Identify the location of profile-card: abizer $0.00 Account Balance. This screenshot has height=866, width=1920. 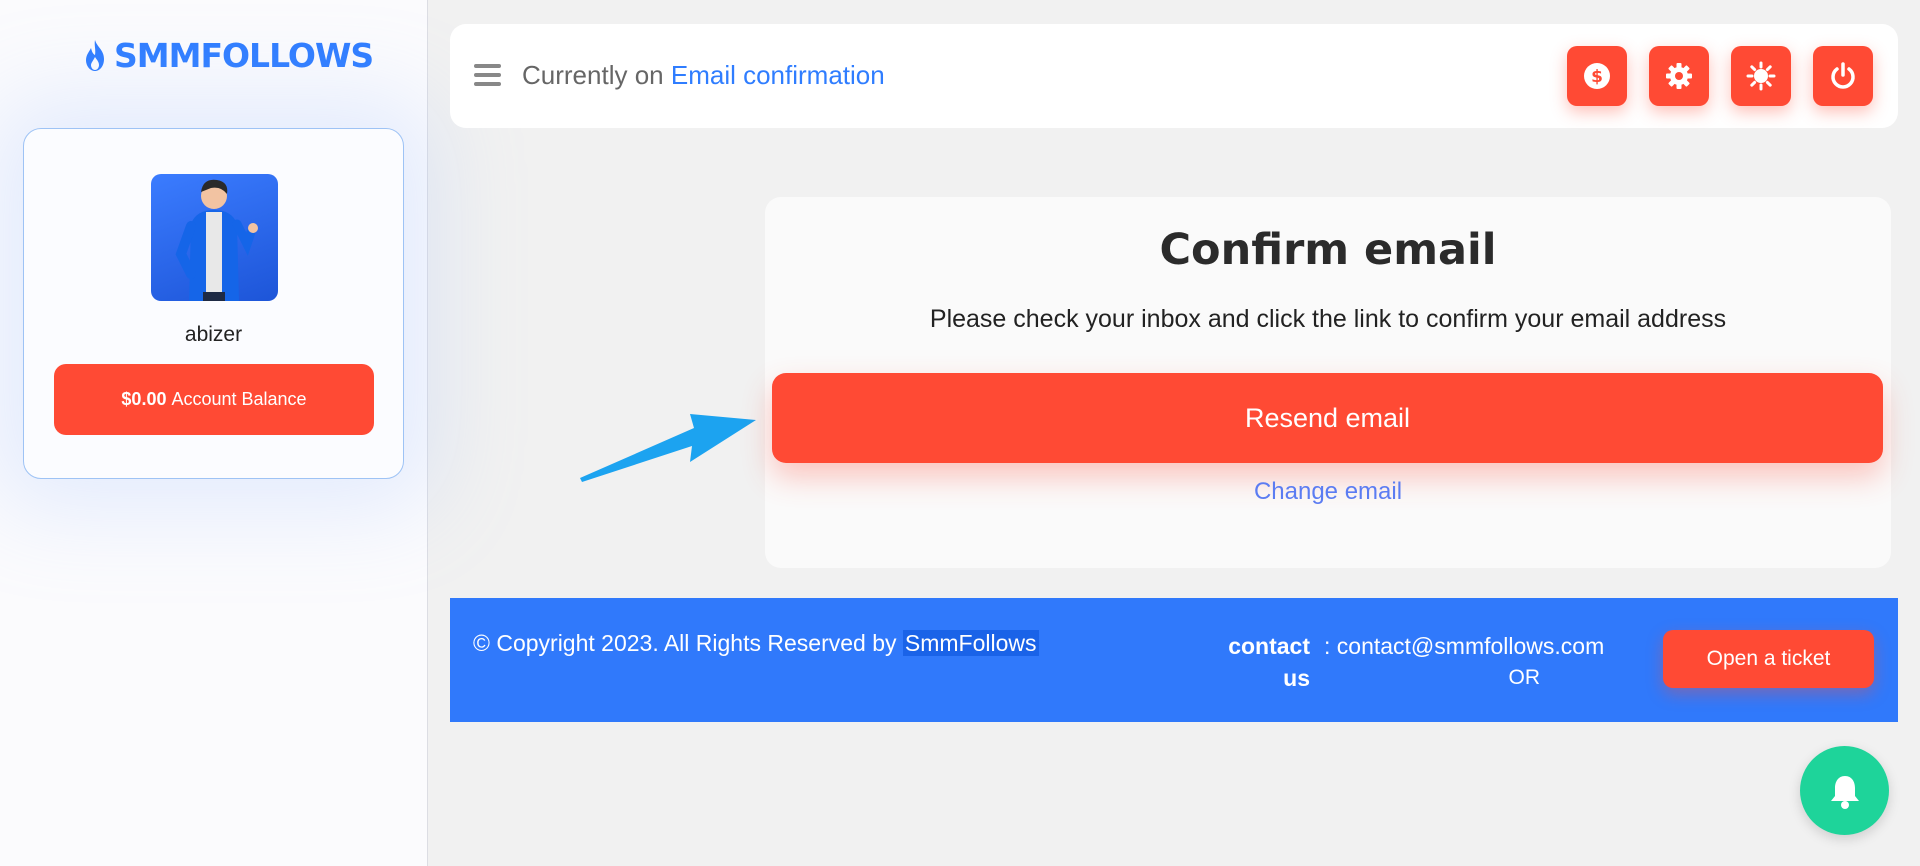
(213, 303).